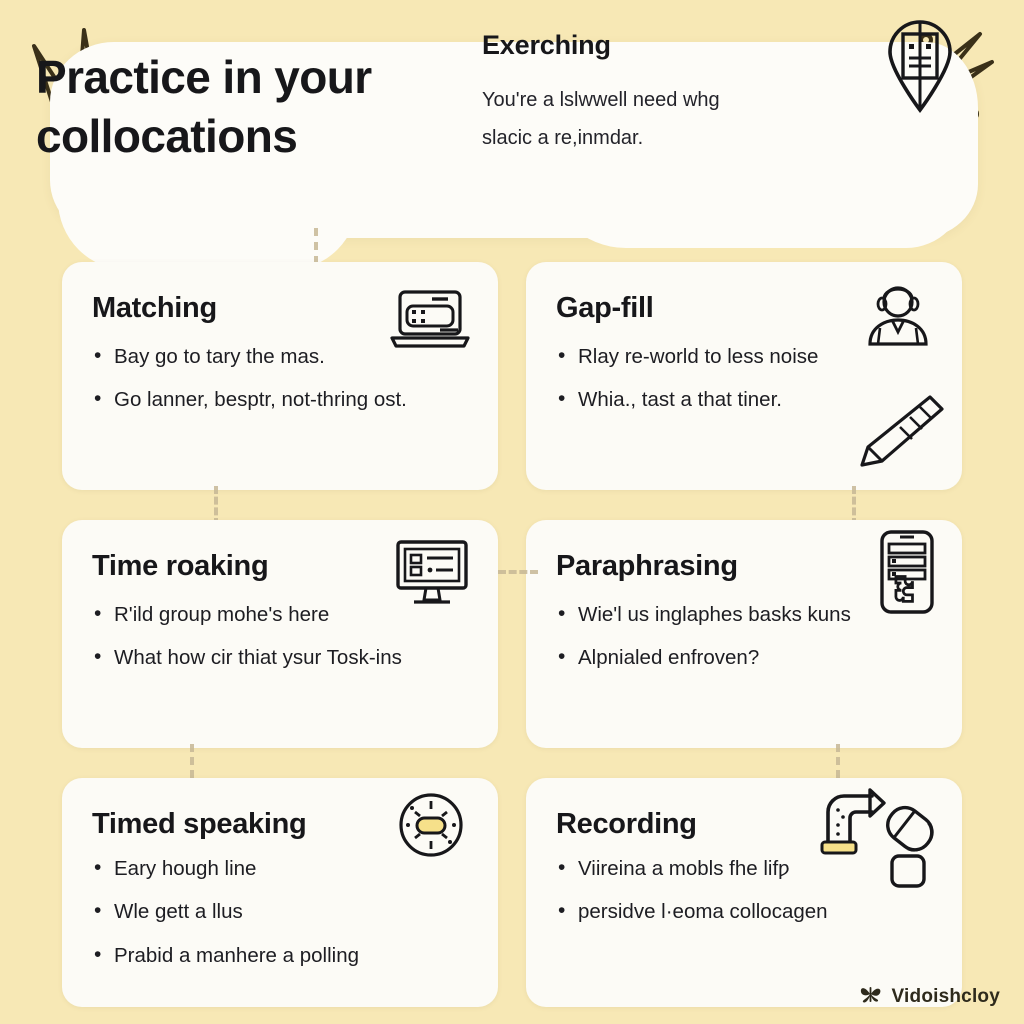  Describe the element at coordinates (204, 106) in the screenshot. I see `page-title: Practice in your collocations` at that location.